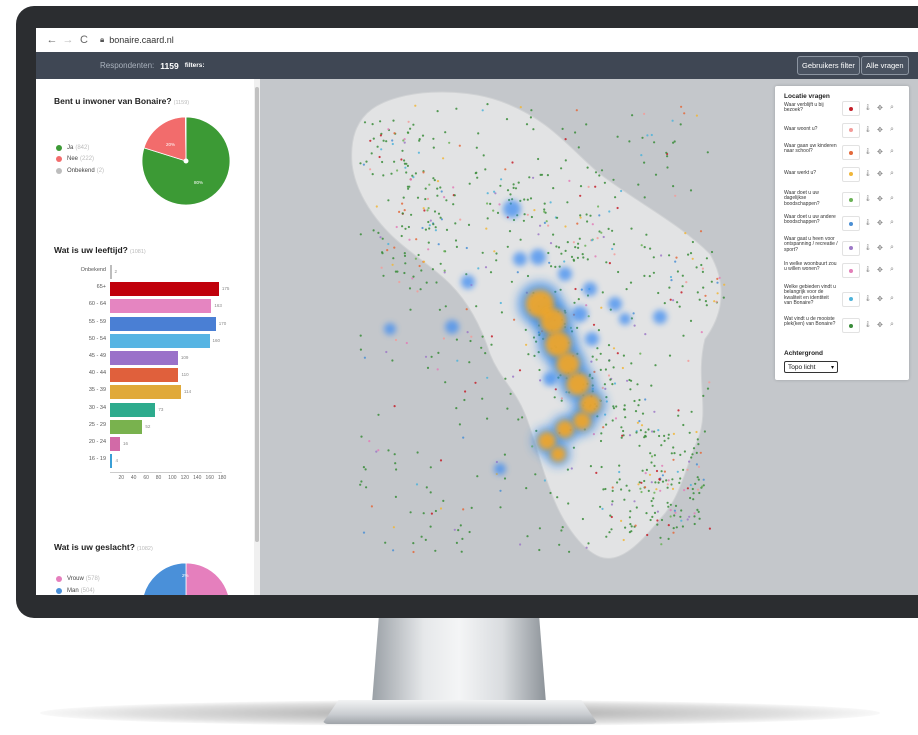 The width and height of the screenshot is (918, 735). Describe the element at coordinates (169, 65) in the screenshot. I see `respondents-count: 1159` at that location.